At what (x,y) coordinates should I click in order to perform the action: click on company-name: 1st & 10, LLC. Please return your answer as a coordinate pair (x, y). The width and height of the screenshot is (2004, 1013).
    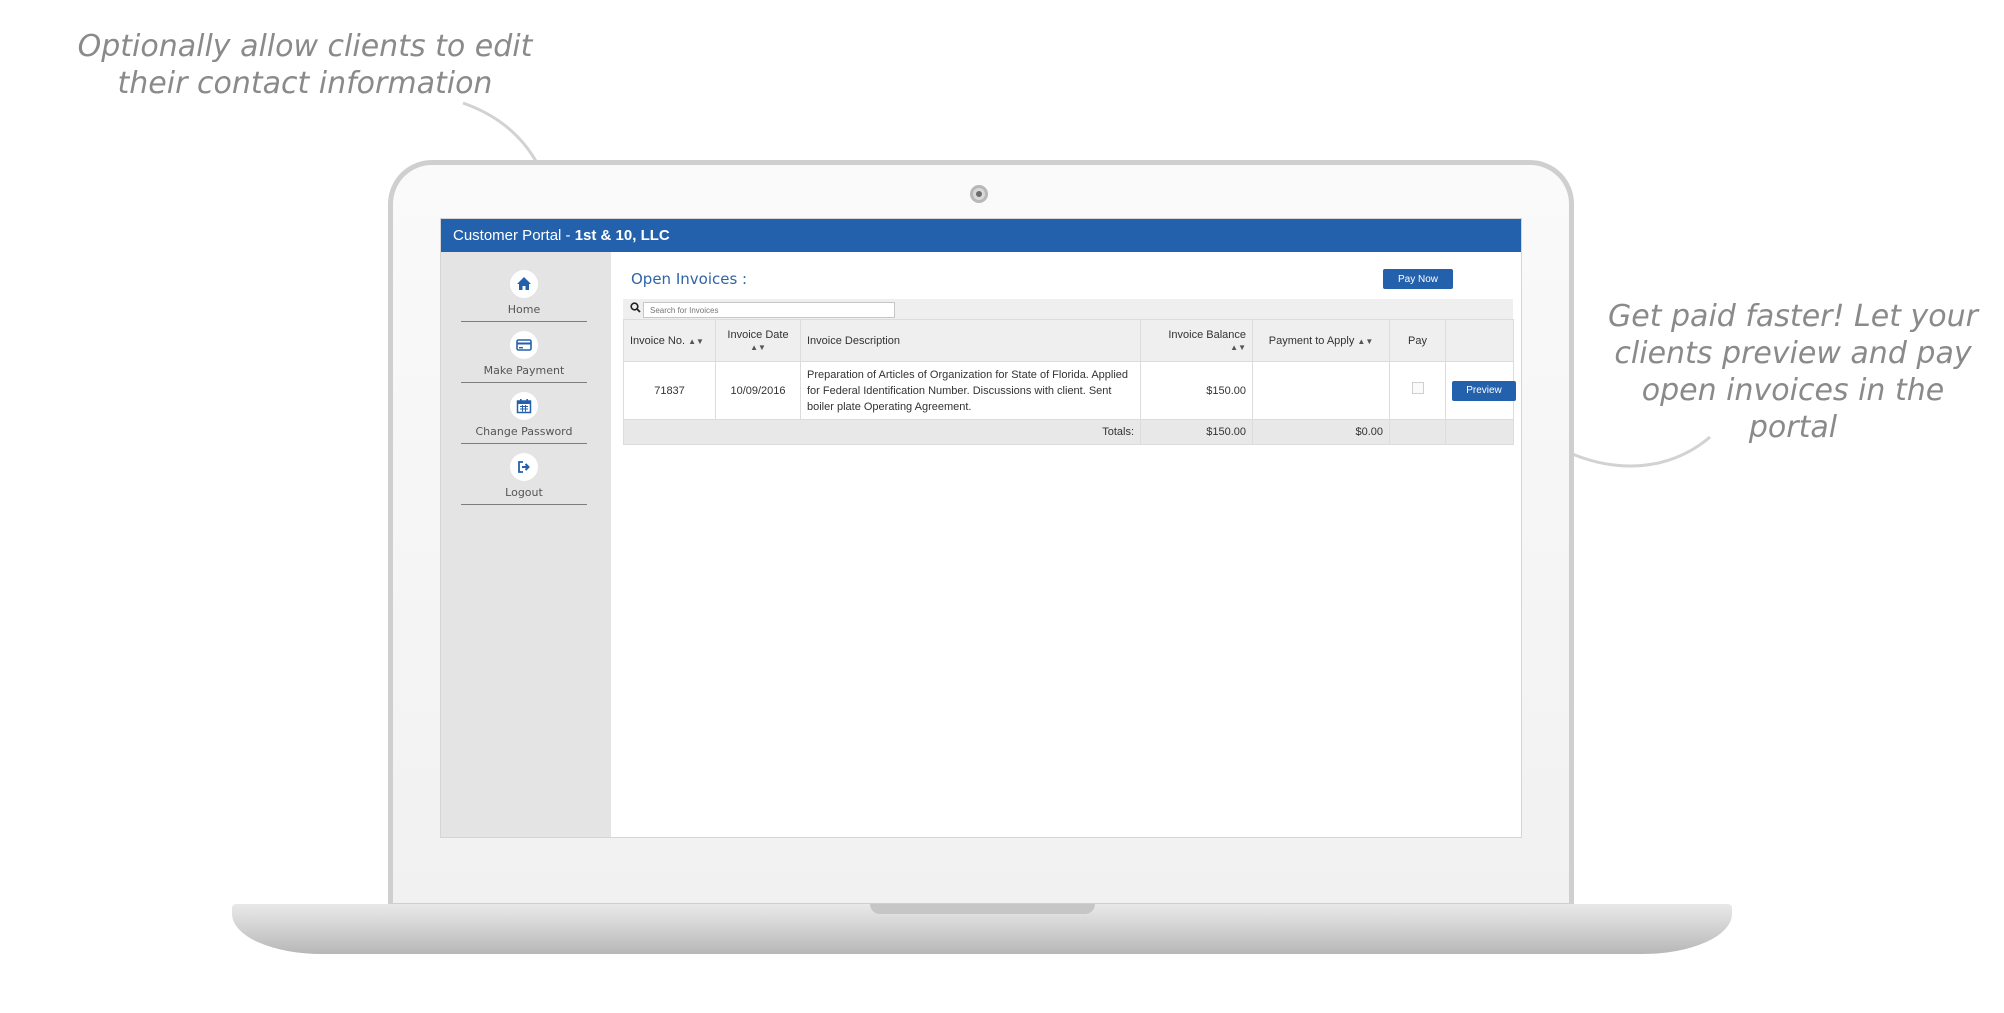
    Looking at the image, I should click on (622, 235).